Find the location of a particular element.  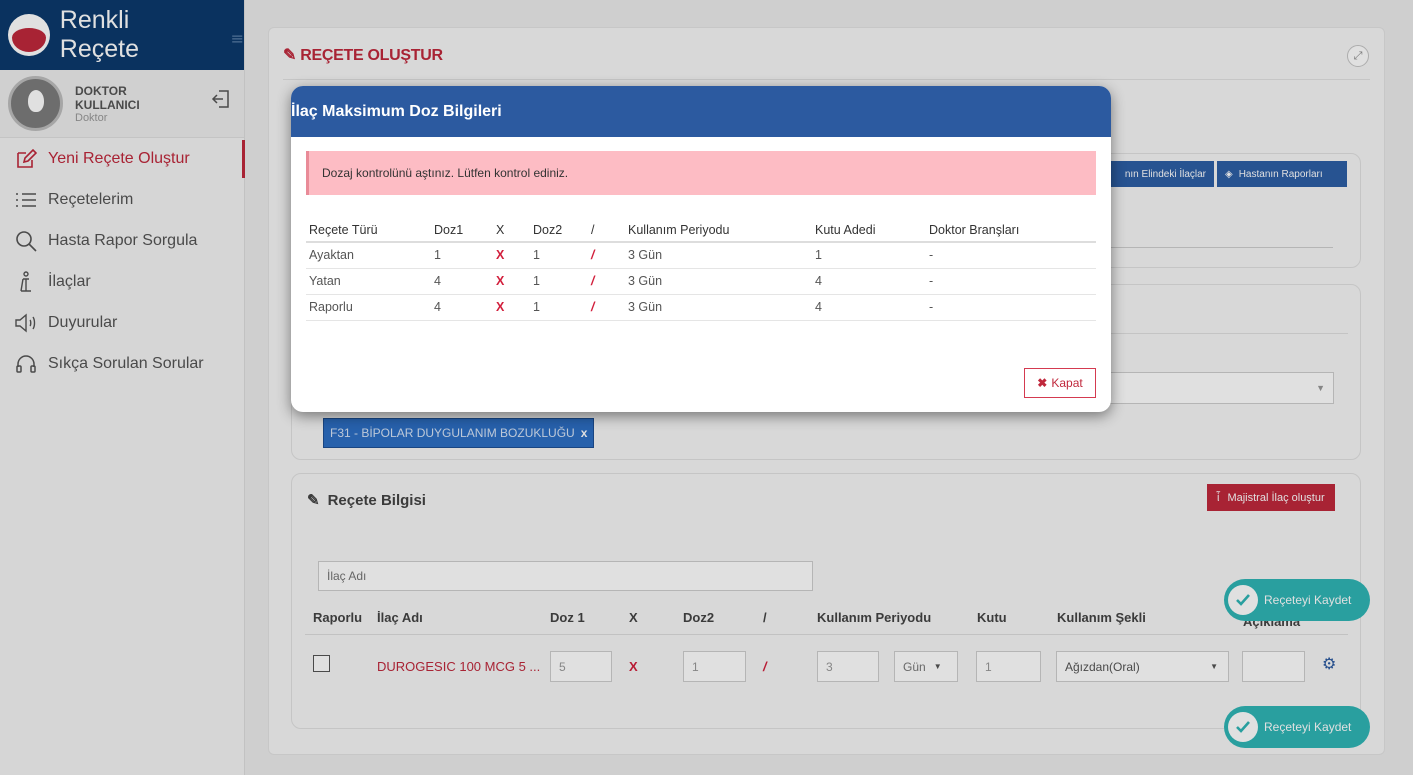

column-header: Reçete Türü is located at coordinates (368, 230).